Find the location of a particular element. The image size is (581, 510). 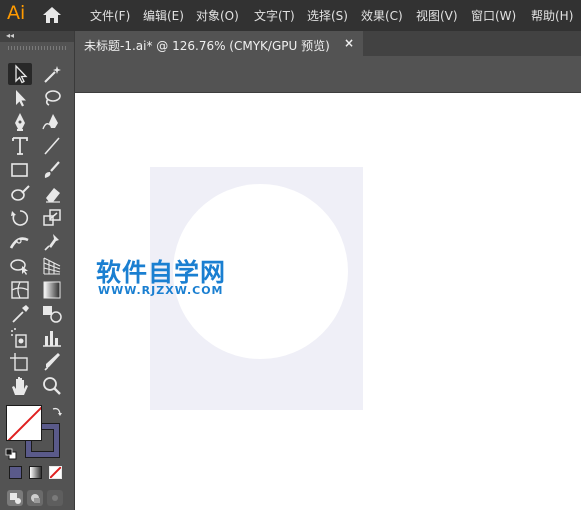

document-tab-title: 未标题-1.ai* @ 126.76% (CMYK/GPU 预览) is located at coordinates (207, 46).